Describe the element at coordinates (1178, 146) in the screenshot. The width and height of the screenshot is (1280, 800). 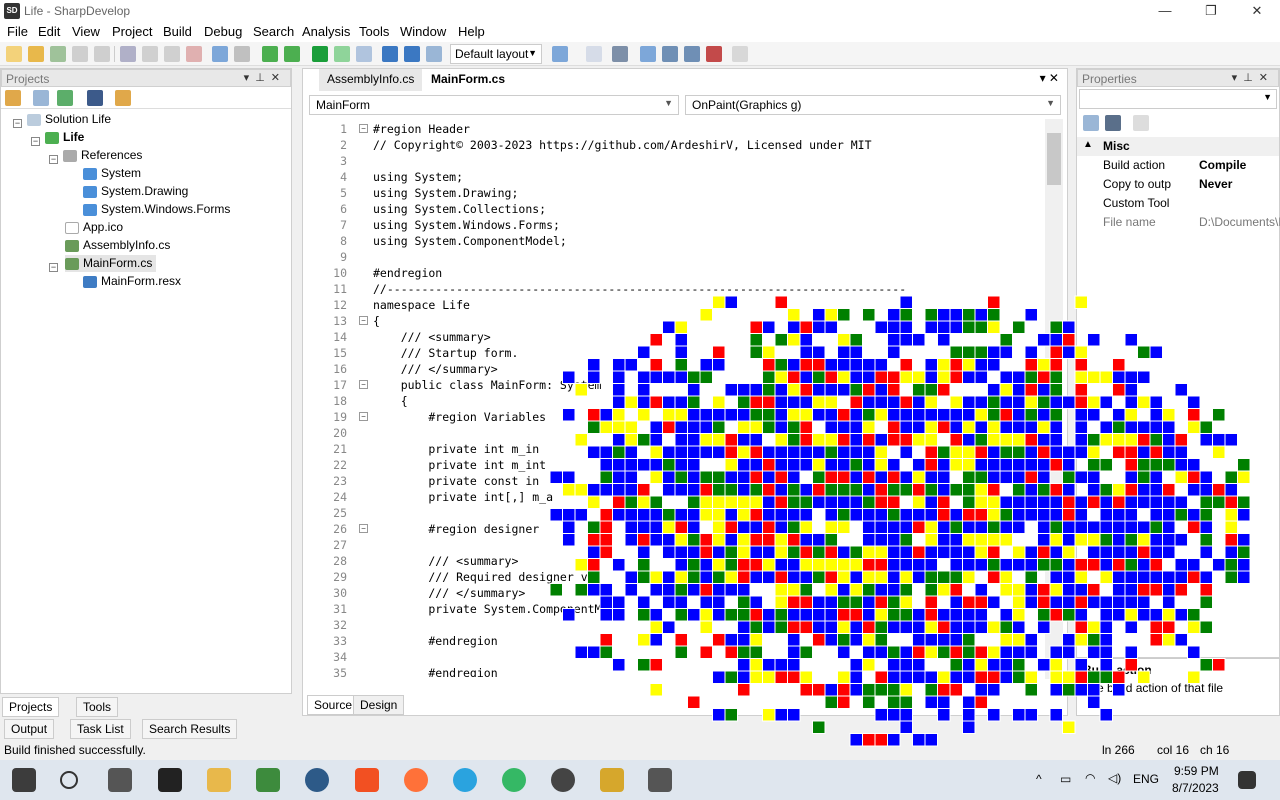
I see `category-row: ▲ Misc` at that location.